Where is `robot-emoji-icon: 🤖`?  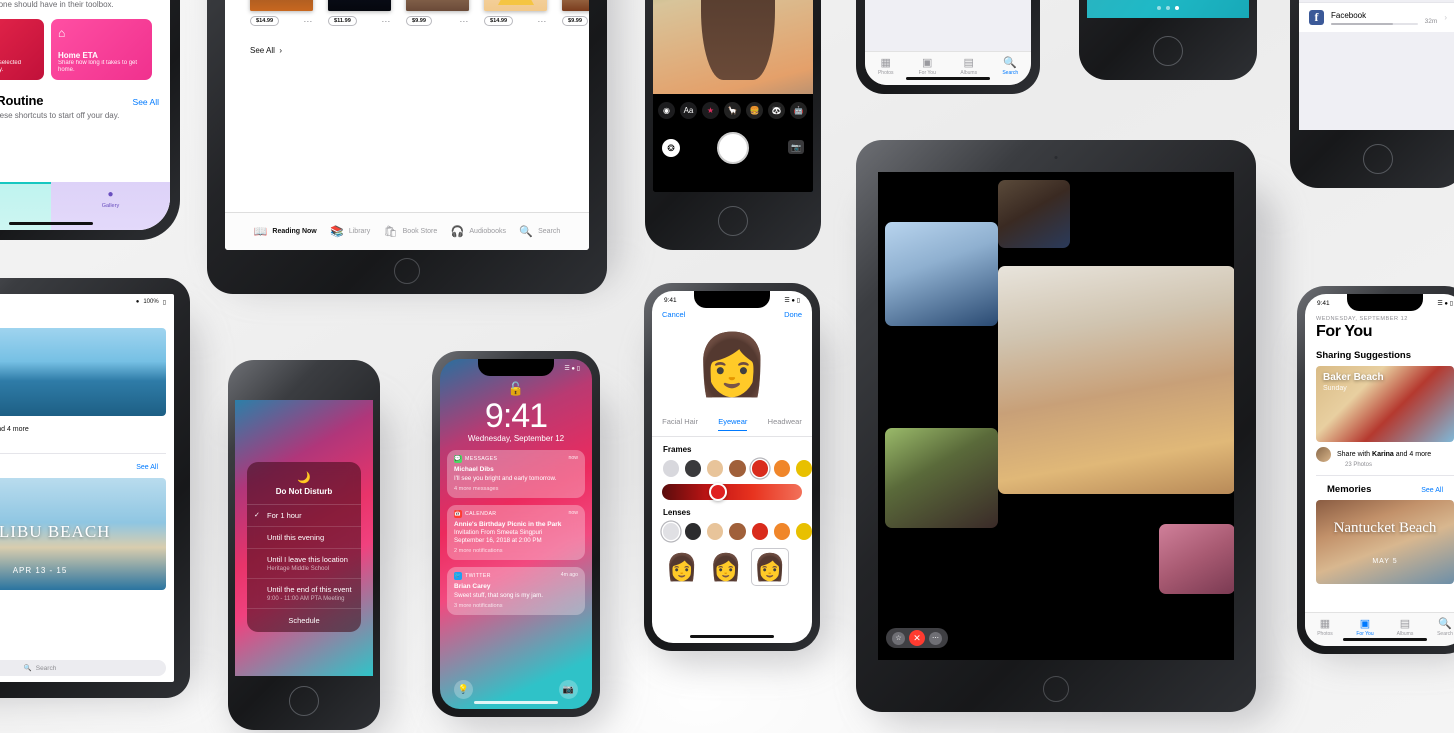
robot-emoji-icon: 🤖 is located at coordinates (798, 110).